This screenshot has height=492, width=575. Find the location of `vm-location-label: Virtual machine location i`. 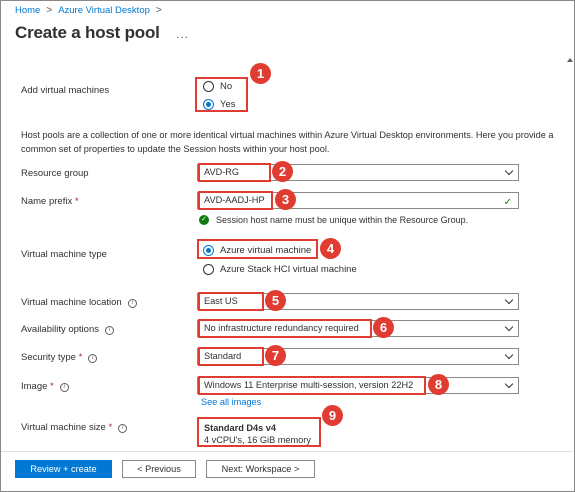

vm-location-label: Virtual machine location i is located at coordinates (79, 302).